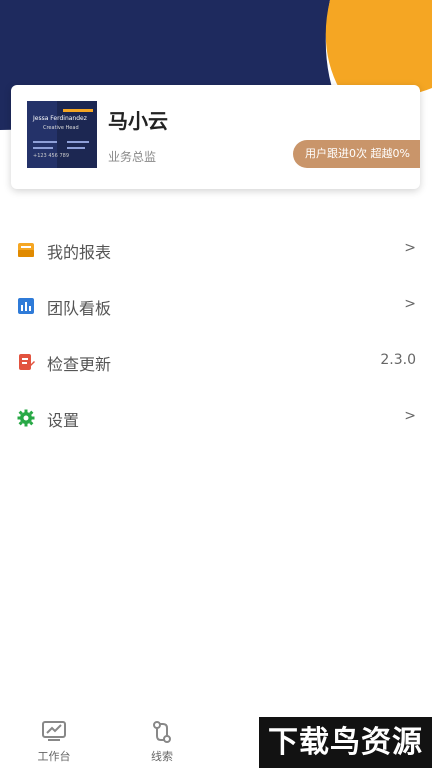  Describe the element at coordinates (398, 360) in the screenshot. I see `version-value: 2.3.0` at that location.